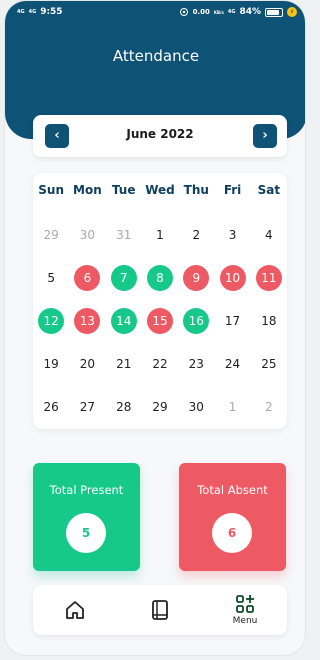 The width and height of the screenshot is (320, 660). I want to click on nav-home, so click(75, 610).